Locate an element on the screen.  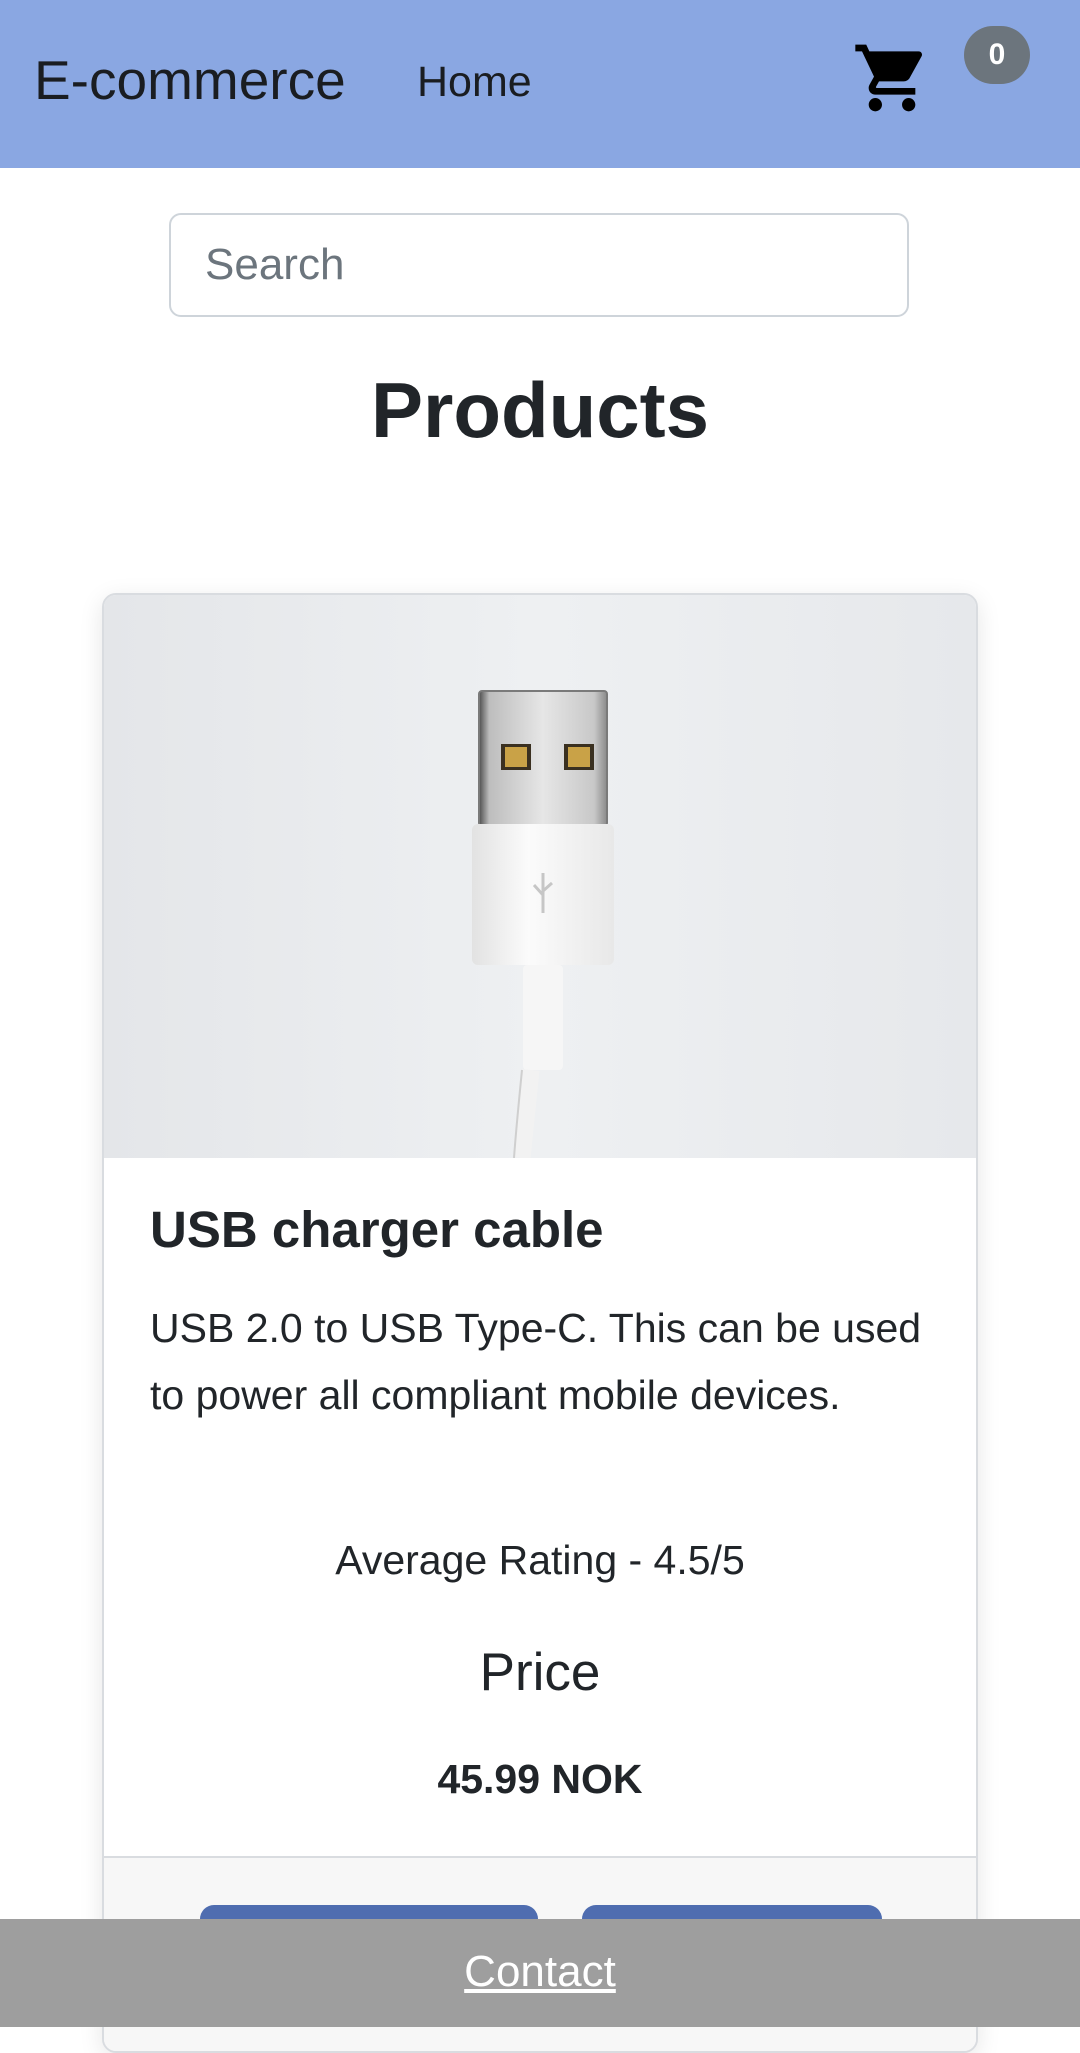
nav-home-link: Home is located at coordinates (474, 82).